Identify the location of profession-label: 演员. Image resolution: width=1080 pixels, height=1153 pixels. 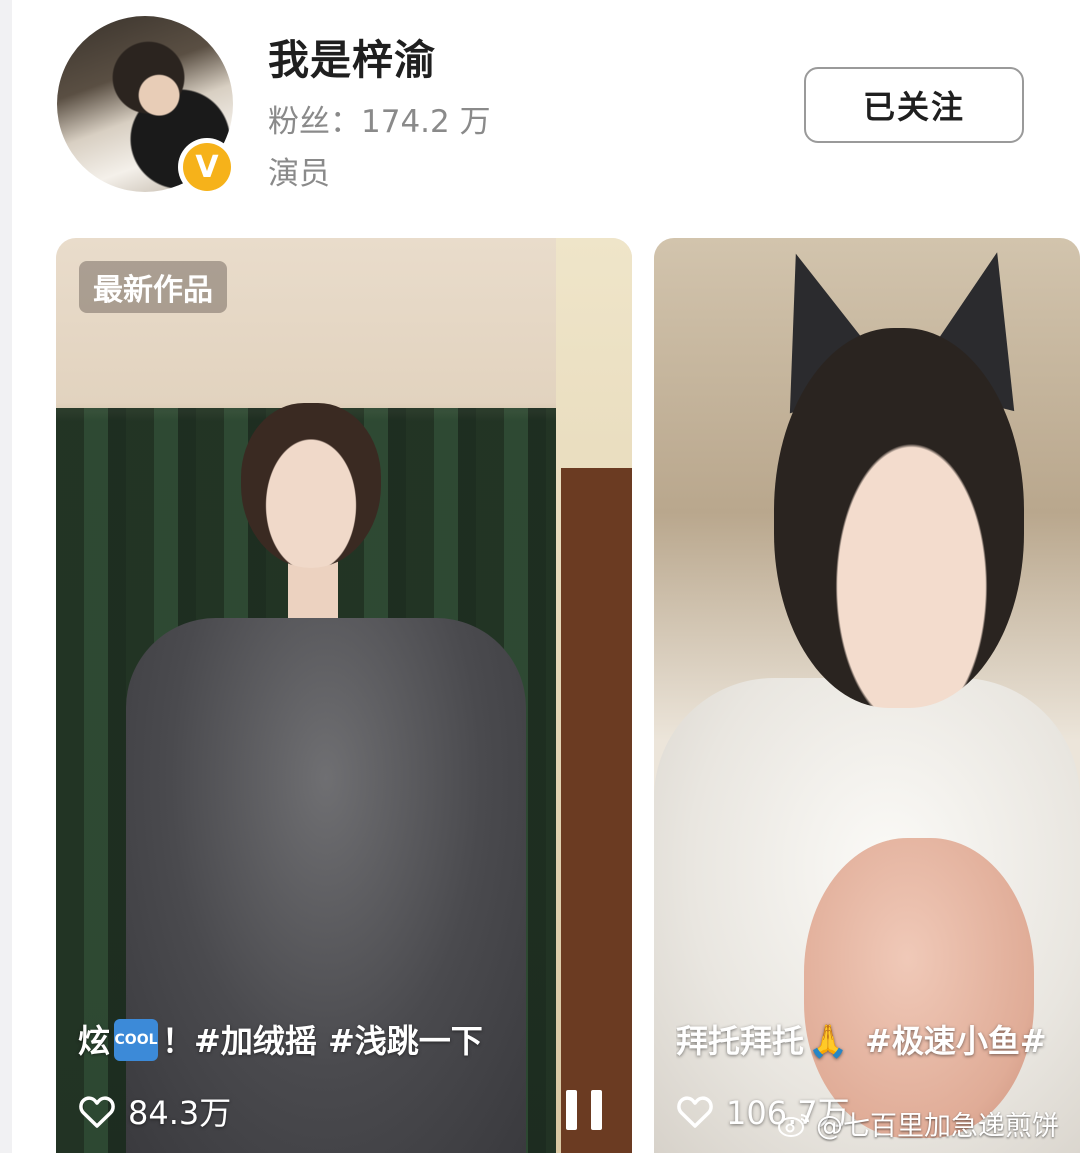
(299, 174).